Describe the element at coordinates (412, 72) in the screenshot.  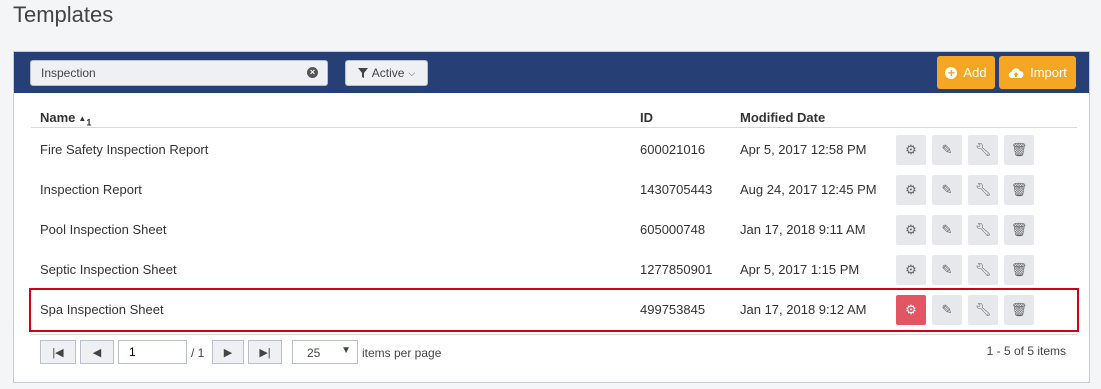
I see `chevron-down-icon: ⌵` at that location.